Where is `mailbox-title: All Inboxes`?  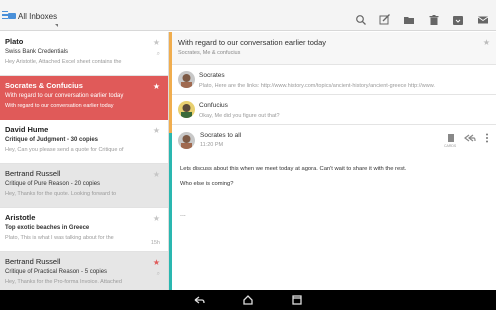
mailbox-title: All Inboxes is located at coordinates (37, 16).